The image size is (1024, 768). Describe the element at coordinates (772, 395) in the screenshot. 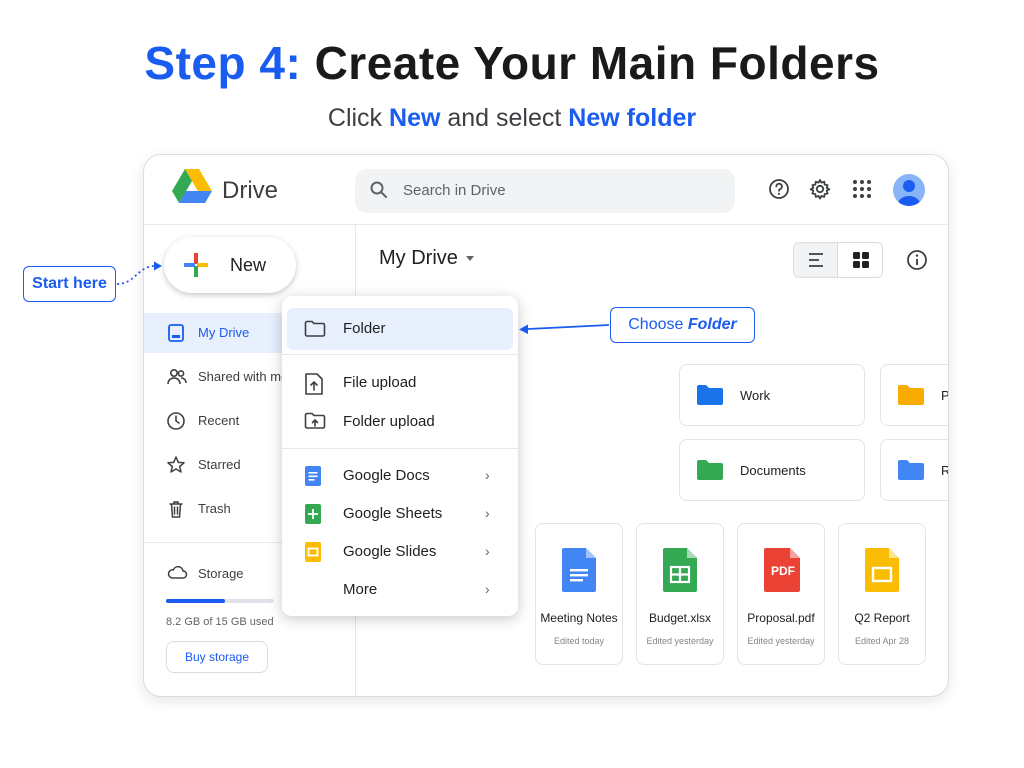

I see `folder-card-work: Work` at that location.